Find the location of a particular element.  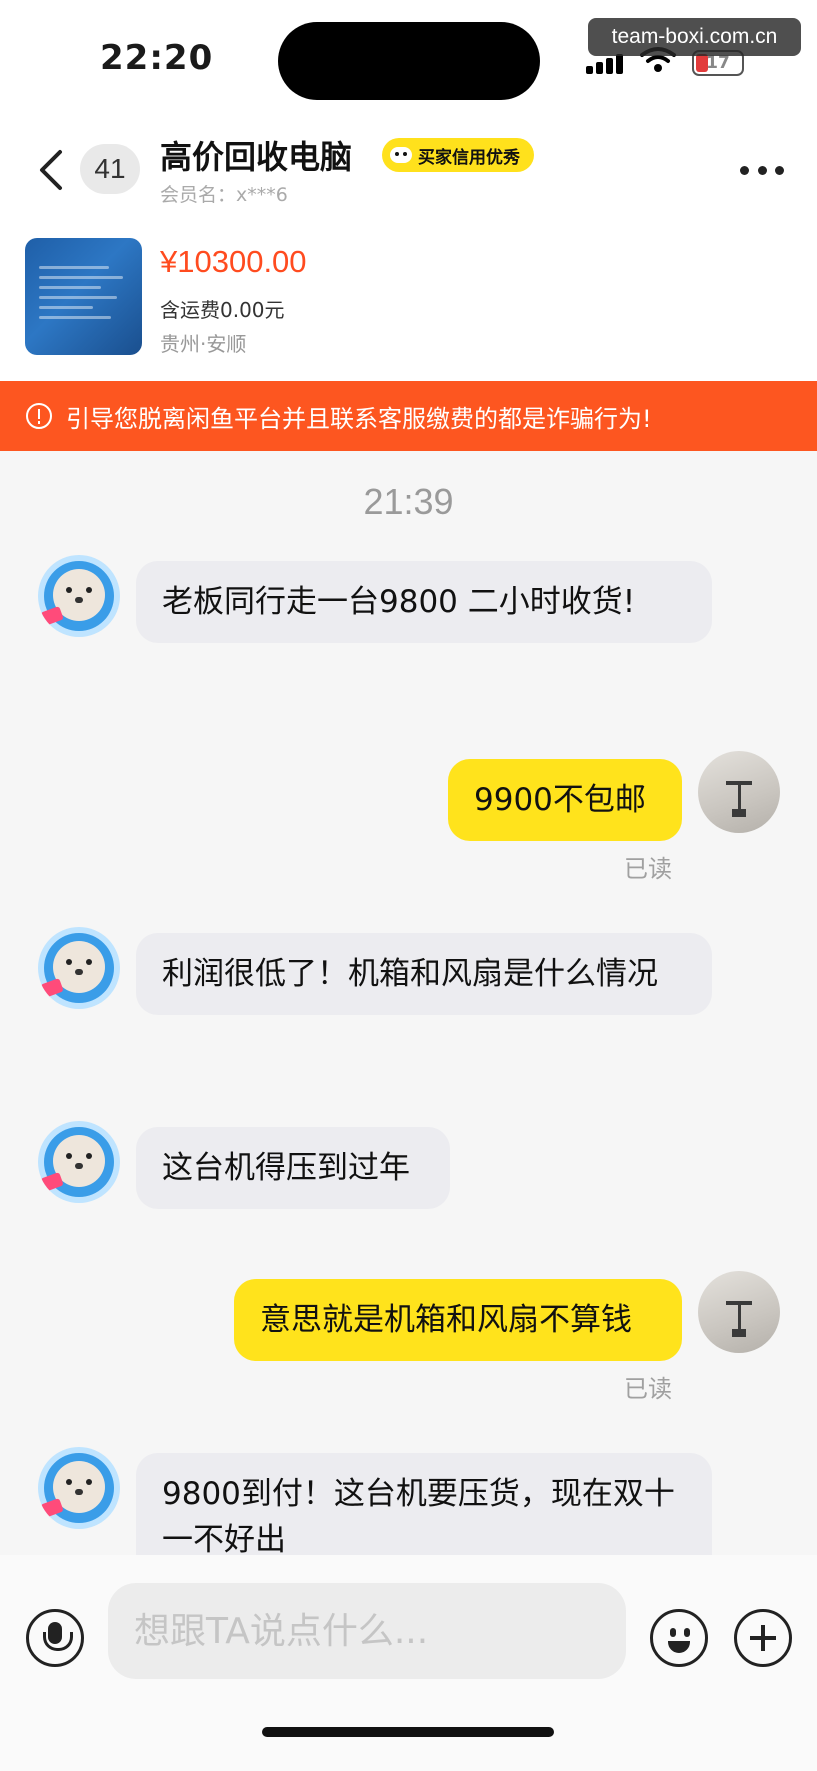

message-bubble-incoming: 利润很低了！机箱和风扇是什么情况 is located at coordinates (424, 974).